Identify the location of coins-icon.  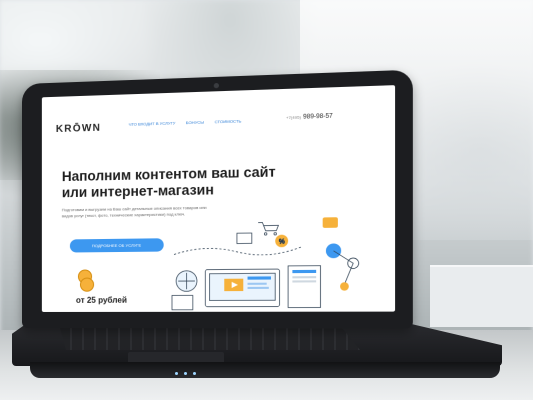
(86, 280).